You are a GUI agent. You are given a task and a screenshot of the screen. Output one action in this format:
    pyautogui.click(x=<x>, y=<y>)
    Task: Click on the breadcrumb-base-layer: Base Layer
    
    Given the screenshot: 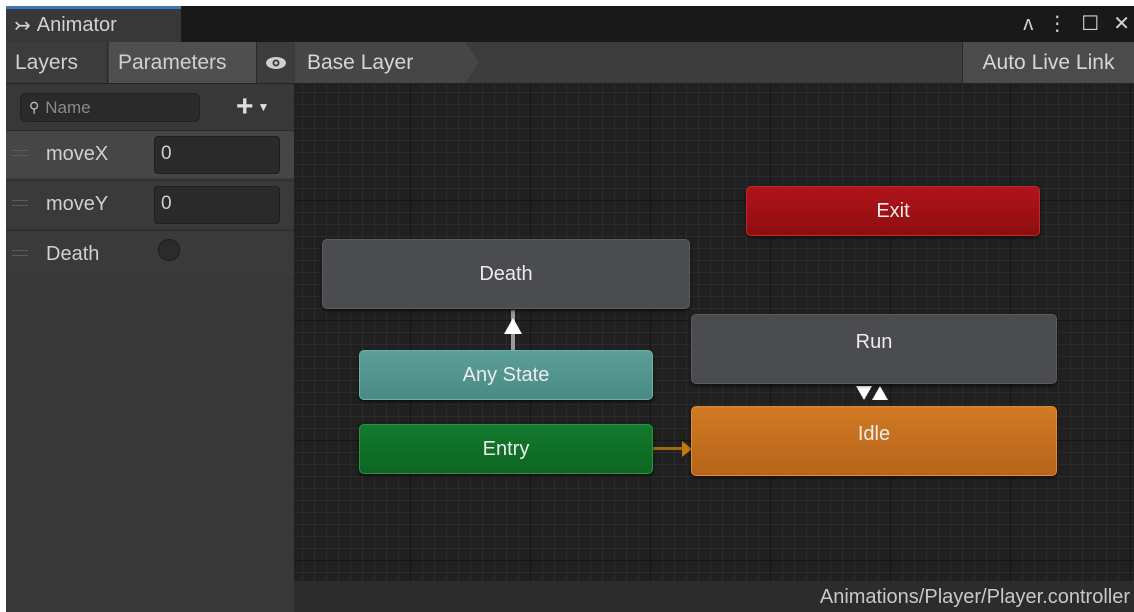 What is the action you would take?
    pyautogui.click(x=380, y=62)
    